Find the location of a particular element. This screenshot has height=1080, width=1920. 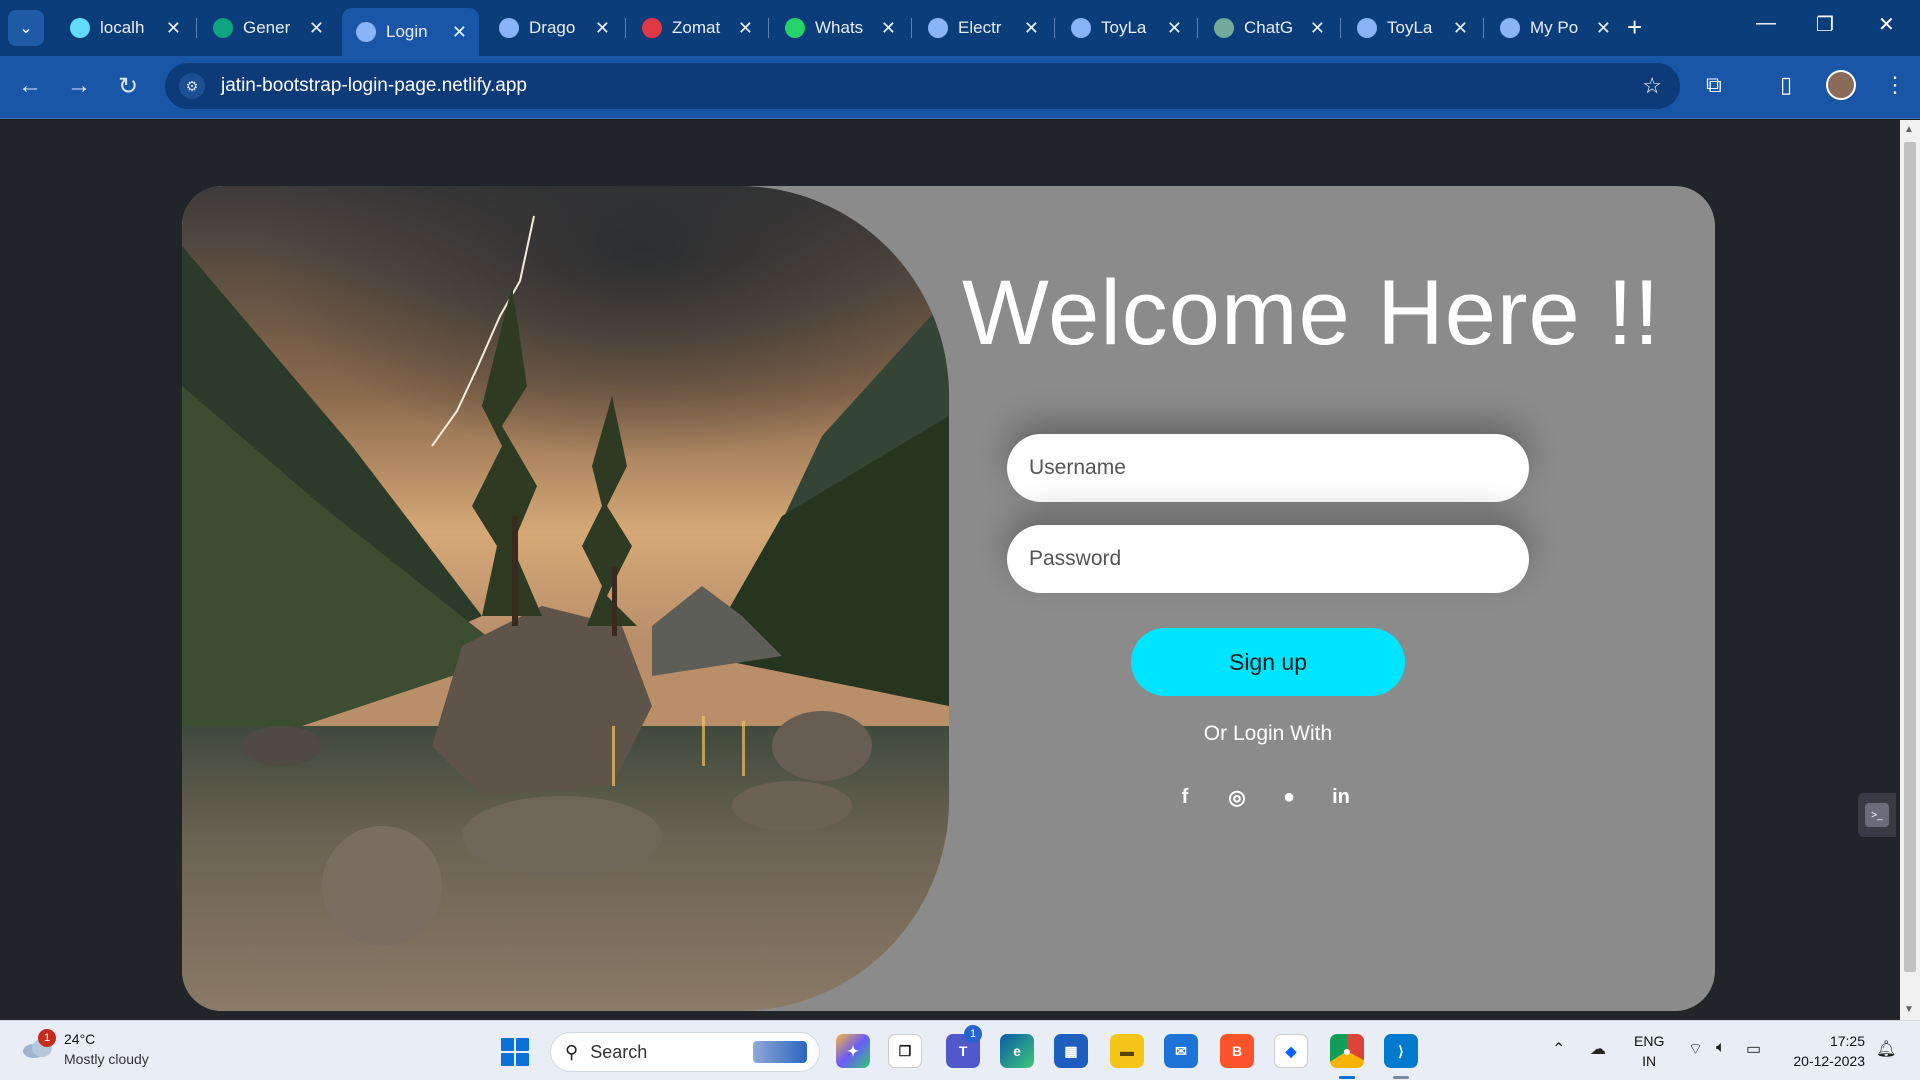

volume-icon: 🔈︎ is located at coordinates (1721, 1048).